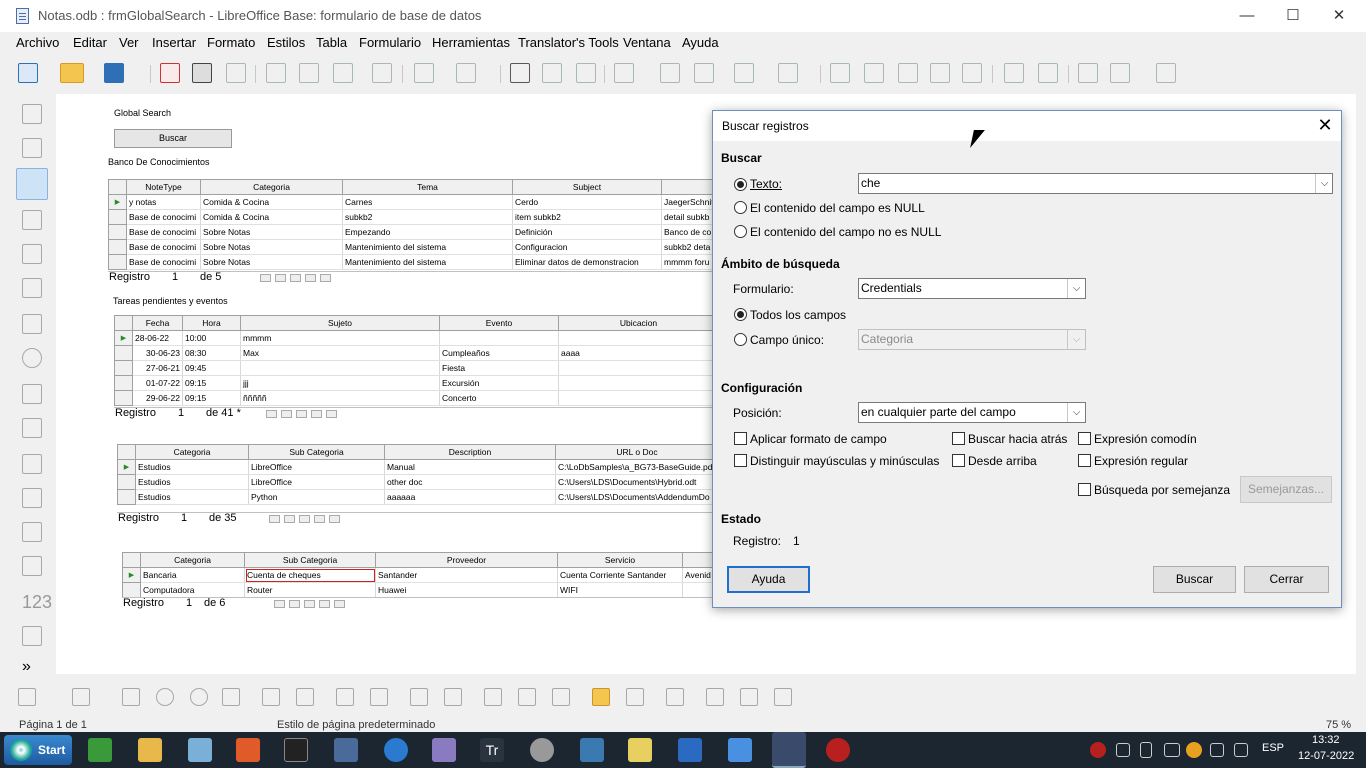 This screenshot has height=768, width=1366. What do you see at coordinates (1338, 725) in the screenshot?
I see `zoom-level: 75 %` at bounding box center [1338, 725].